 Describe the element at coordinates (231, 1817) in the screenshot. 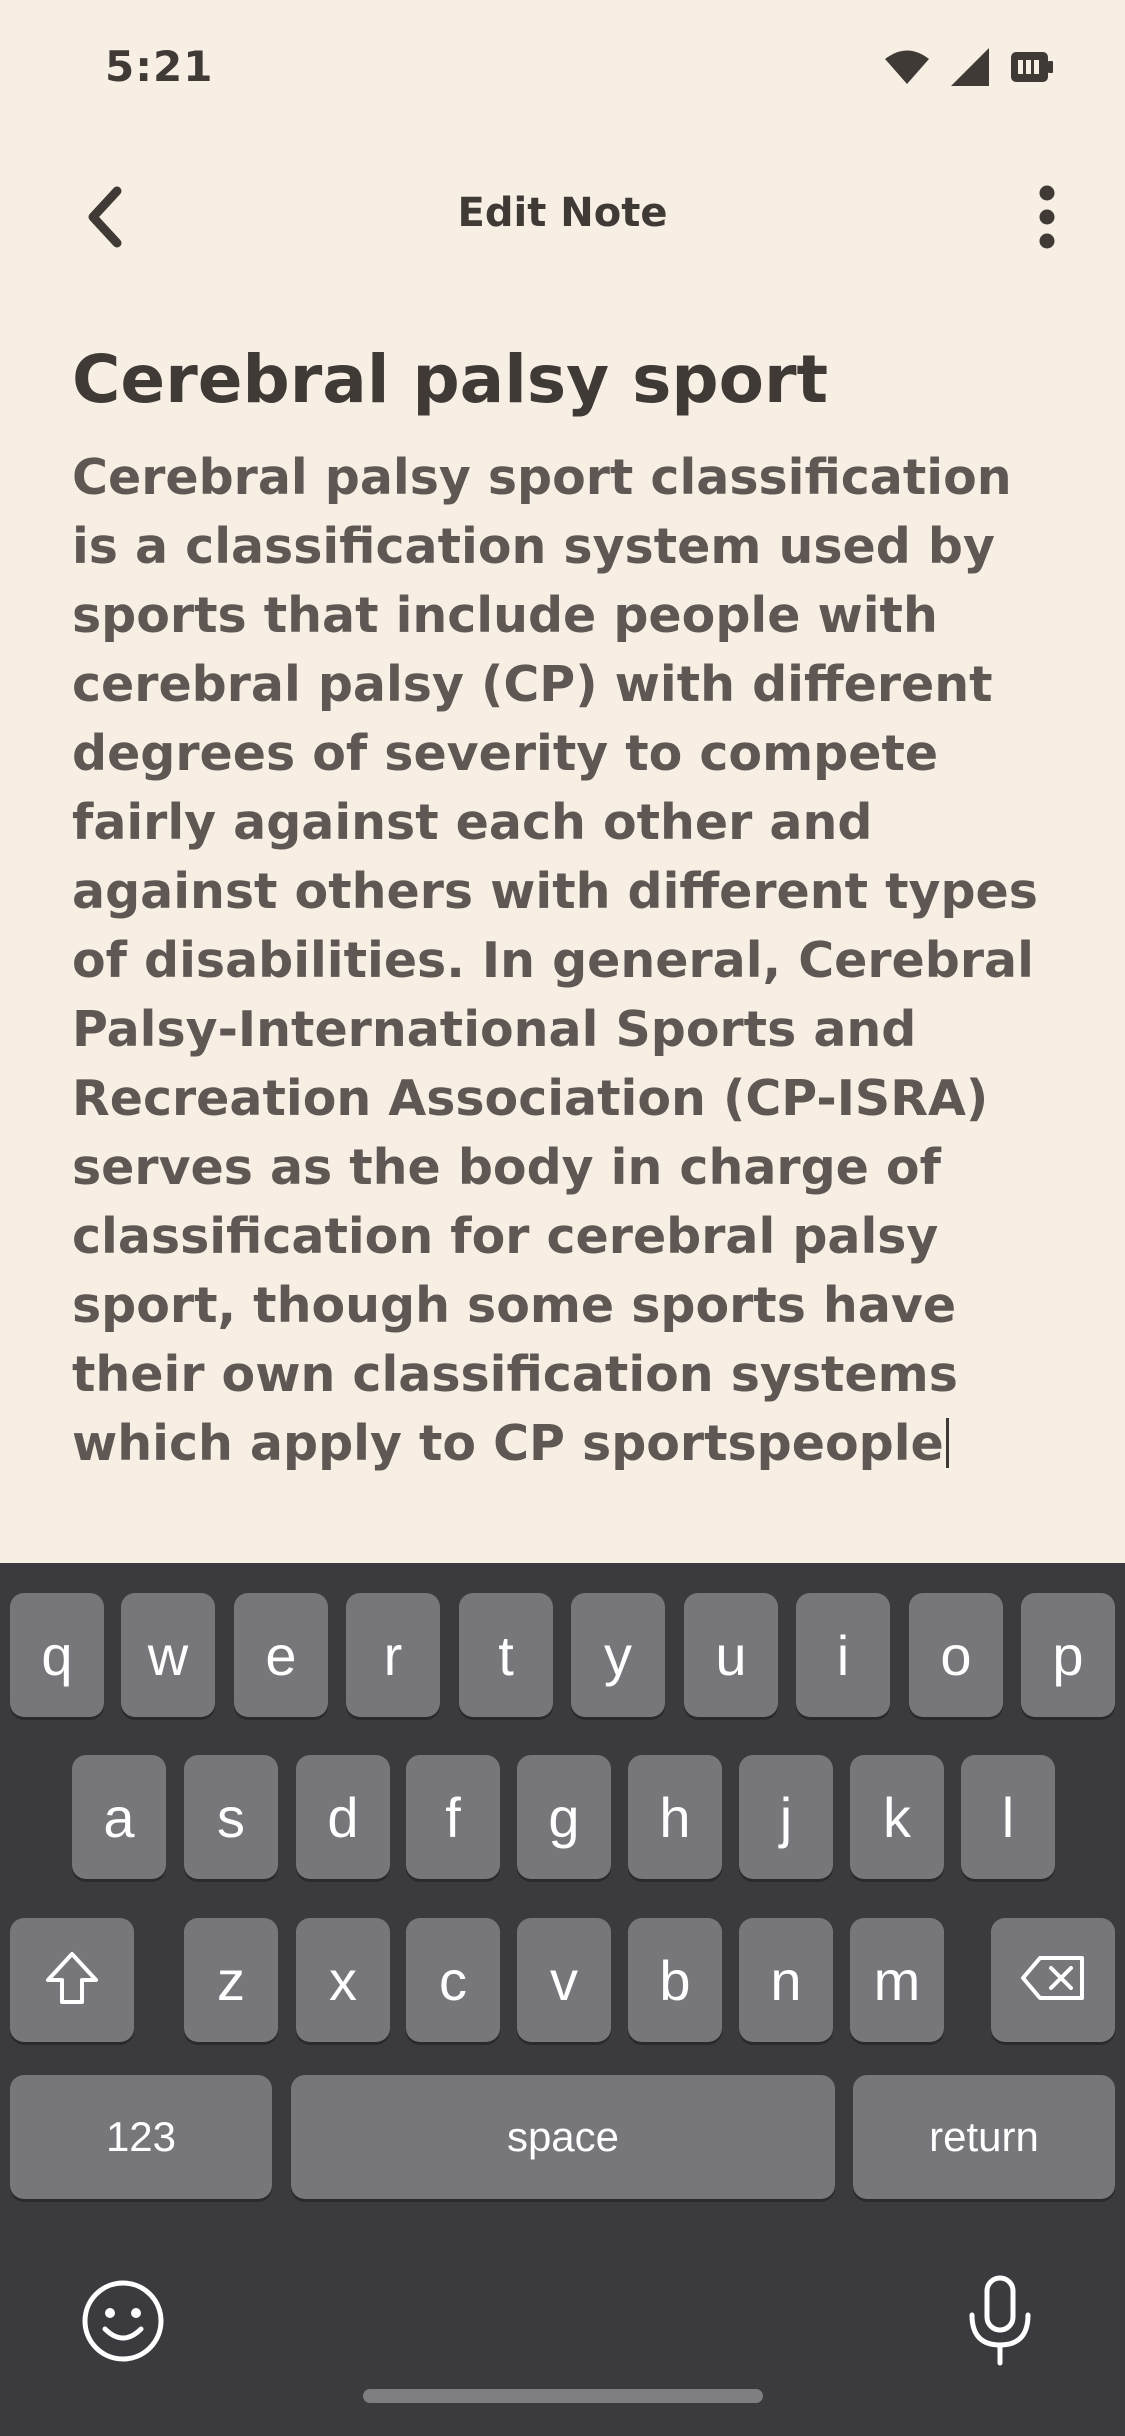

I see `key-s: s` at that location.